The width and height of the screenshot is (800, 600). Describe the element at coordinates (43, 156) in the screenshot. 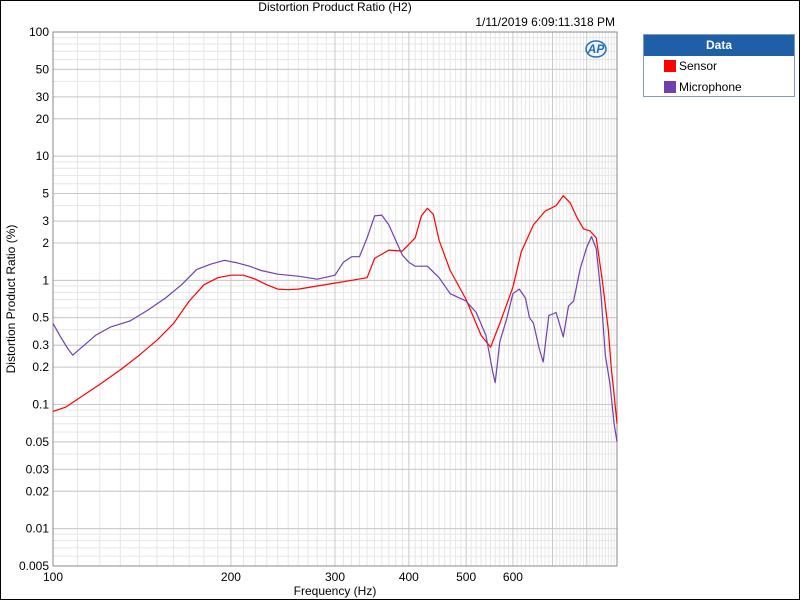

I see `y-tick-label: 10` at that location.